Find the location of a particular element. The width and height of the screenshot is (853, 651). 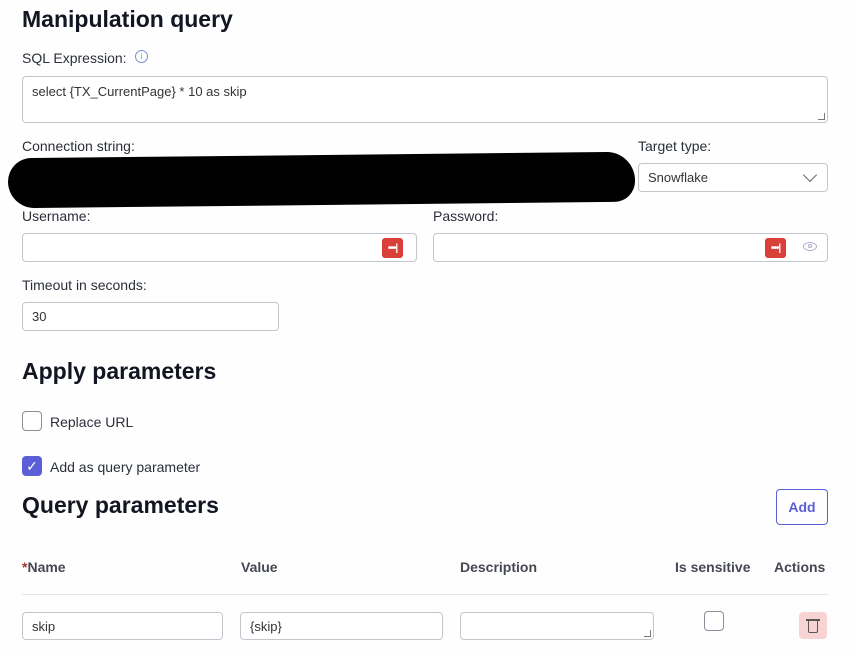

sql-expression-textarea: select {TX_CurrentPage} * 10 as skip is located at coordinates (425, 99).